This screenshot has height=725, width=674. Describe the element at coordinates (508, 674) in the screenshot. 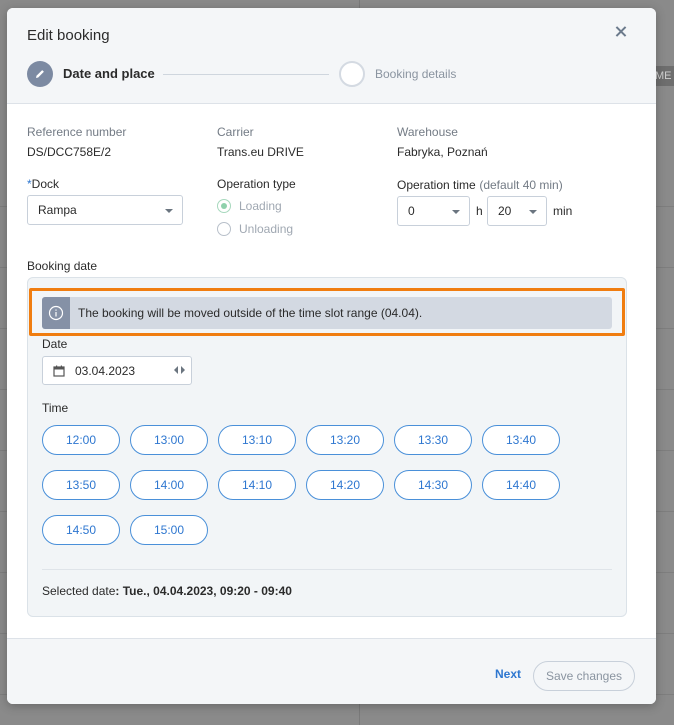

I see `next-button: Next` at that location.